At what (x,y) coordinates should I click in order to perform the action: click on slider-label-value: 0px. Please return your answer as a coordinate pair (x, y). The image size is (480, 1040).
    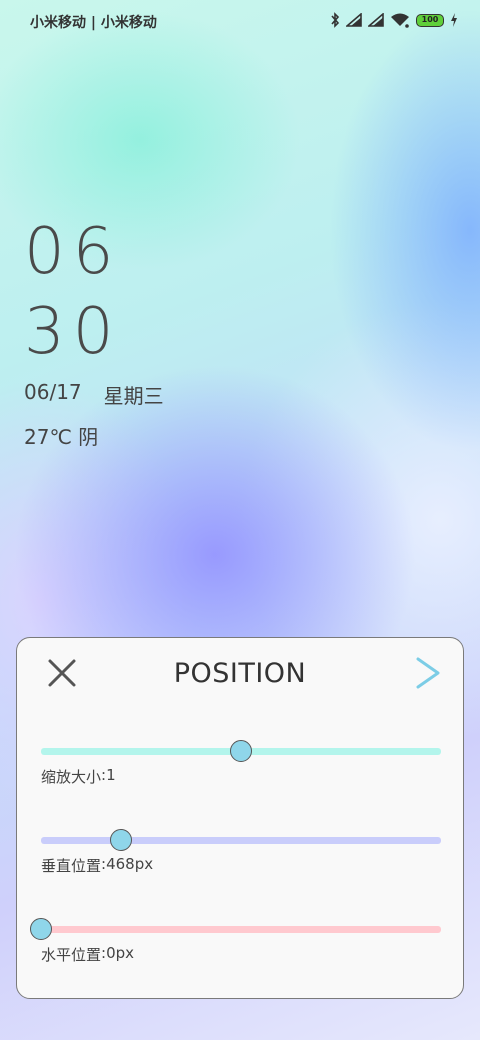
    Looking at the image, I should click on (120, 953).